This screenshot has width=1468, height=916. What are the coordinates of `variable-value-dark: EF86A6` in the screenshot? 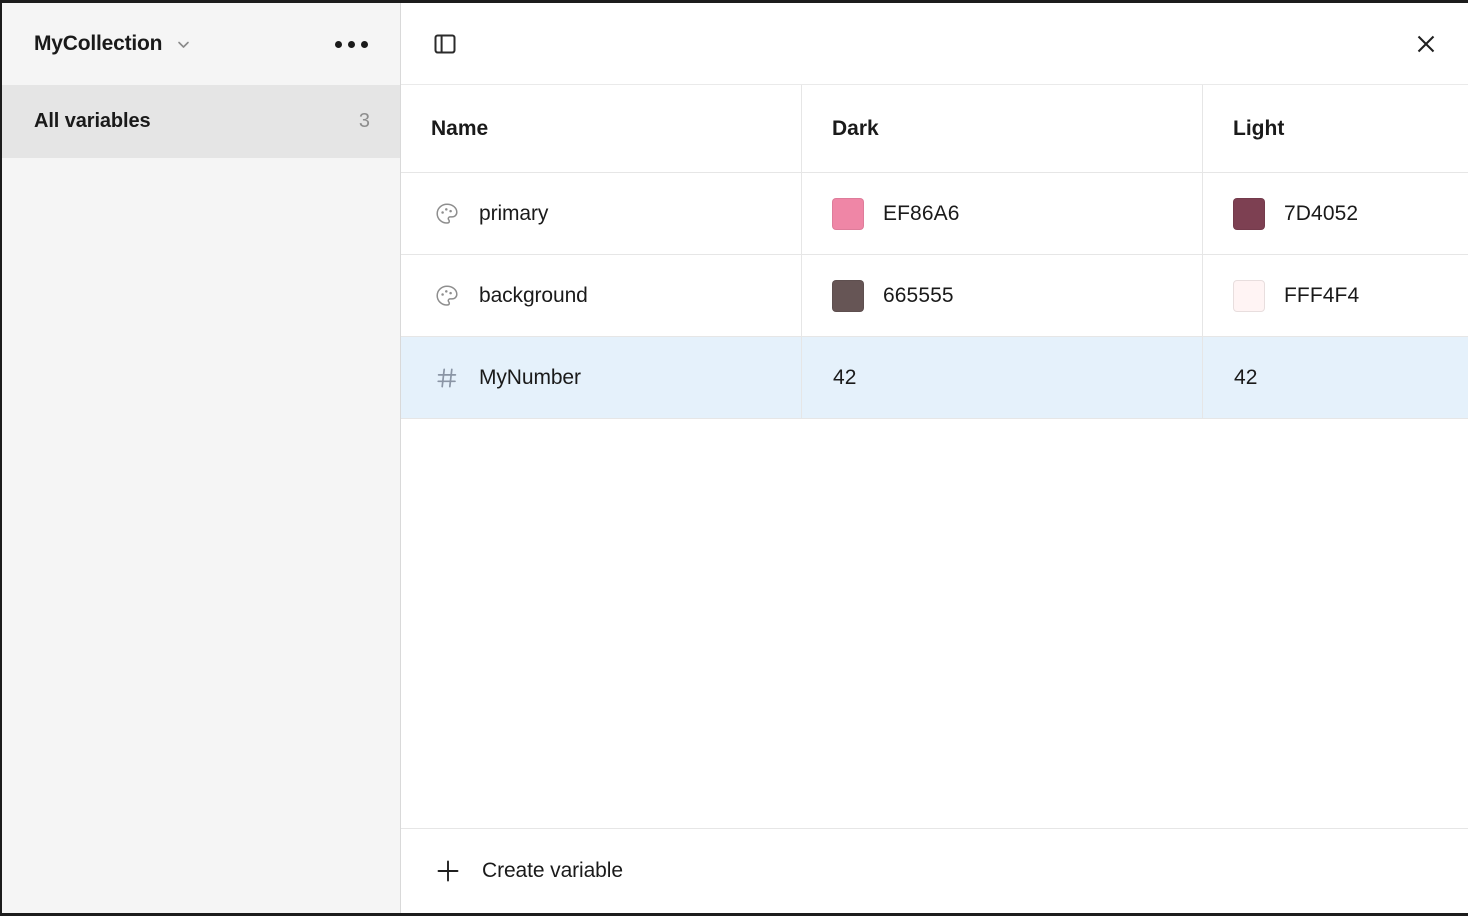 It's located at (1002, 213).